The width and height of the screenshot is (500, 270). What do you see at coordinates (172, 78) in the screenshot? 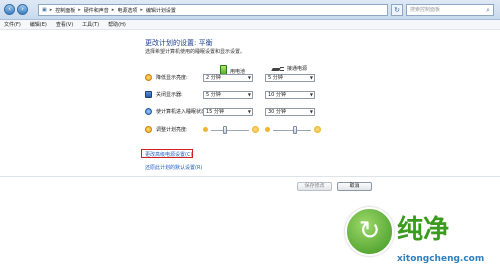
I see `setting-dim-display-label: 降低显示亮度:` at bounding box center [172, 78].